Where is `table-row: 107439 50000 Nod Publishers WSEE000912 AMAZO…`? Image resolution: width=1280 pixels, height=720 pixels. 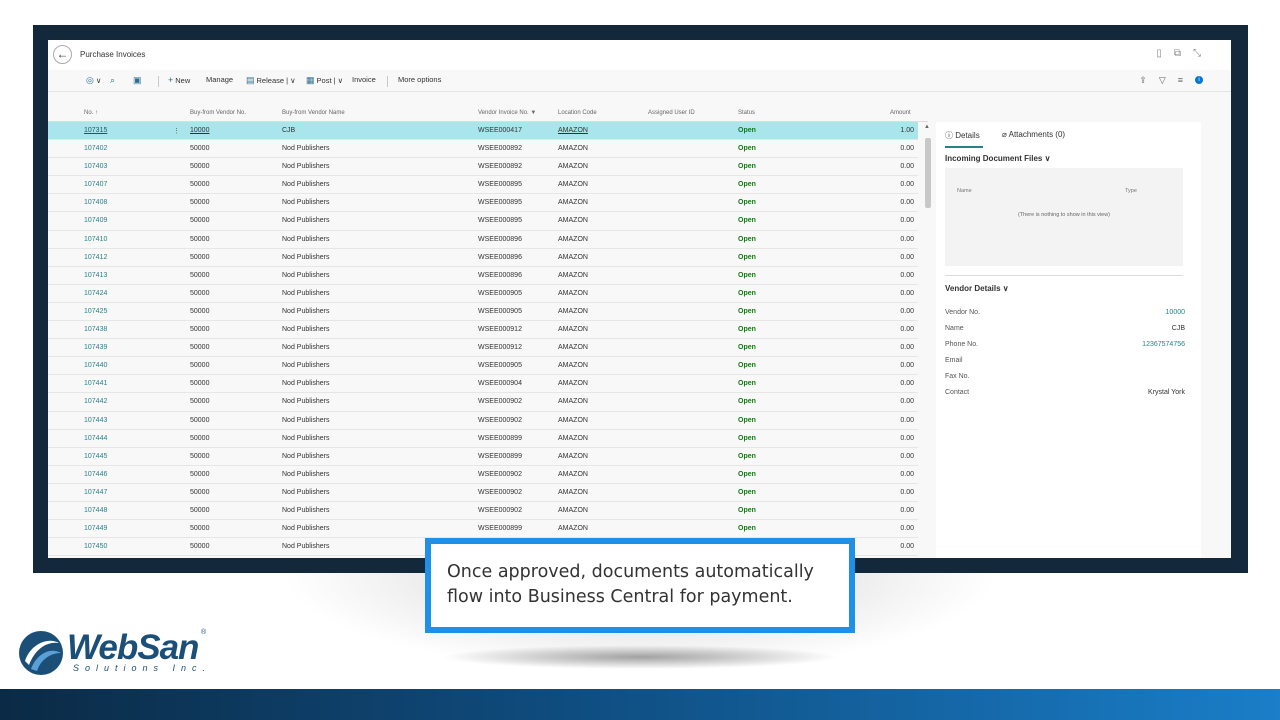
table-row: 107439 50000 Nod Publishers WSEE000912 AMAZO… is located at coordinates (483, 348).